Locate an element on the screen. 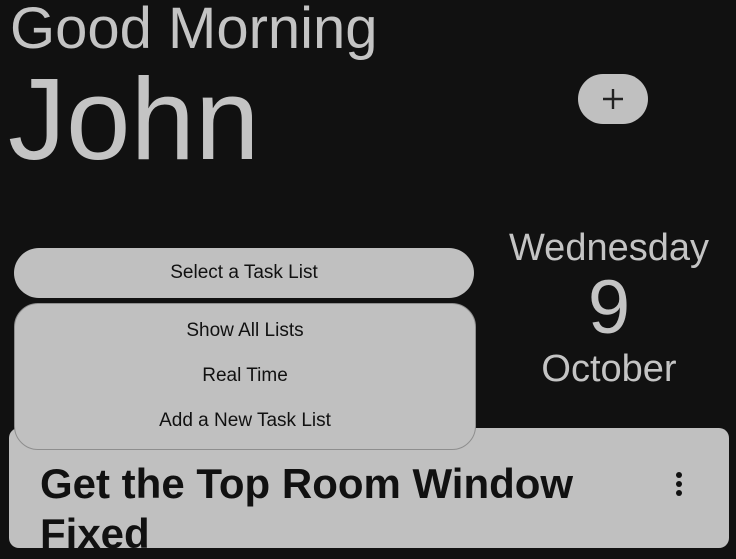 The height and width of the screenshot is (559, 736). dropdown-item-real-time: Real Time is located at coordinates (245, 376).